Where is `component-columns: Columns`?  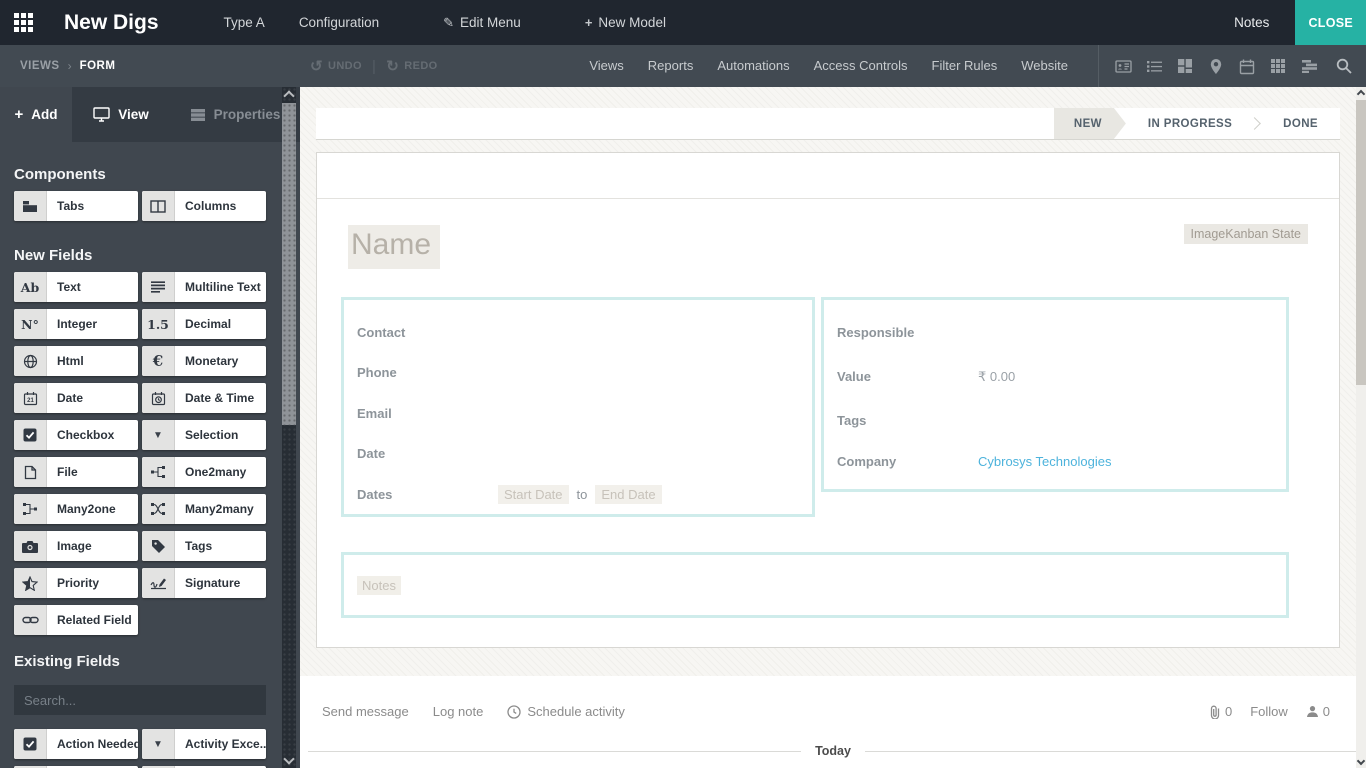
component-columns: Columns is located at coordinates (204, 206).